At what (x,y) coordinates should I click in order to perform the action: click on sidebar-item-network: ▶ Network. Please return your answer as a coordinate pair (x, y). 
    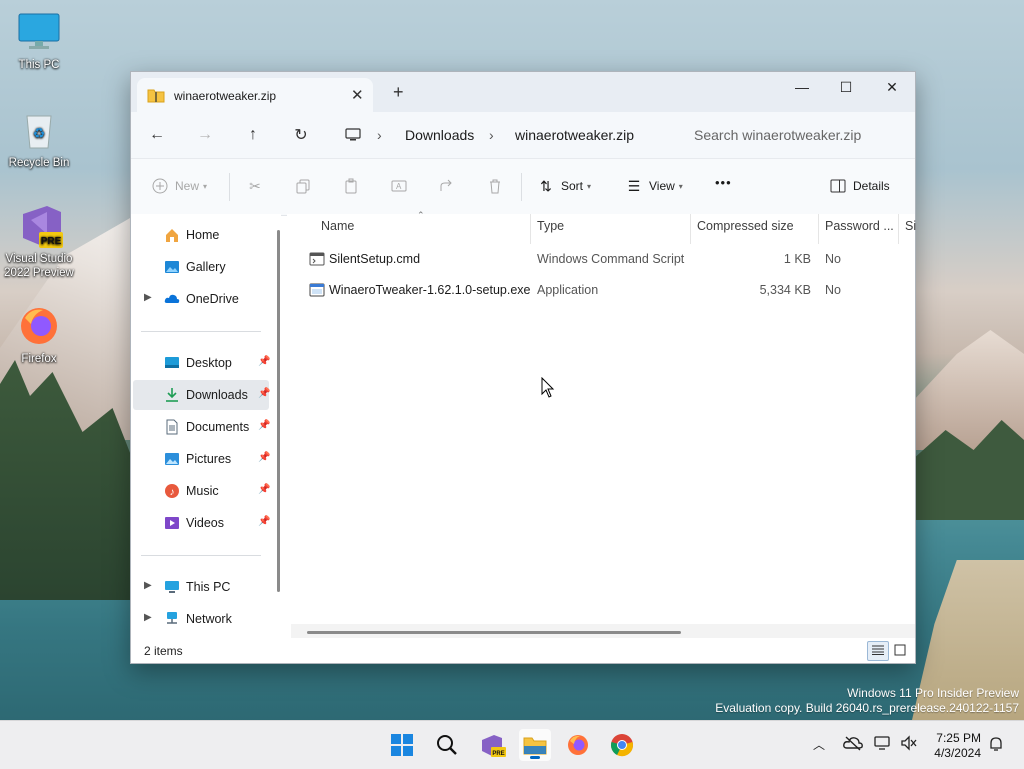
    Looking at the image, I should click on (201, 619).